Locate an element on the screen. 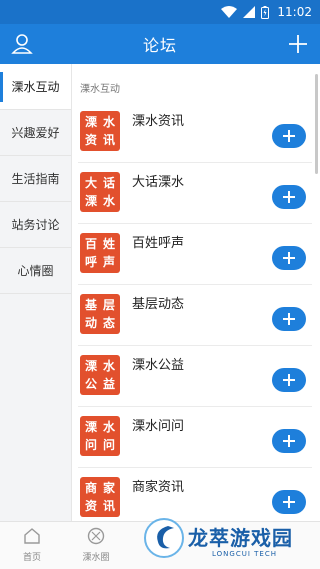  nav-item-home: 首页 is located at coordinates (32, 544).